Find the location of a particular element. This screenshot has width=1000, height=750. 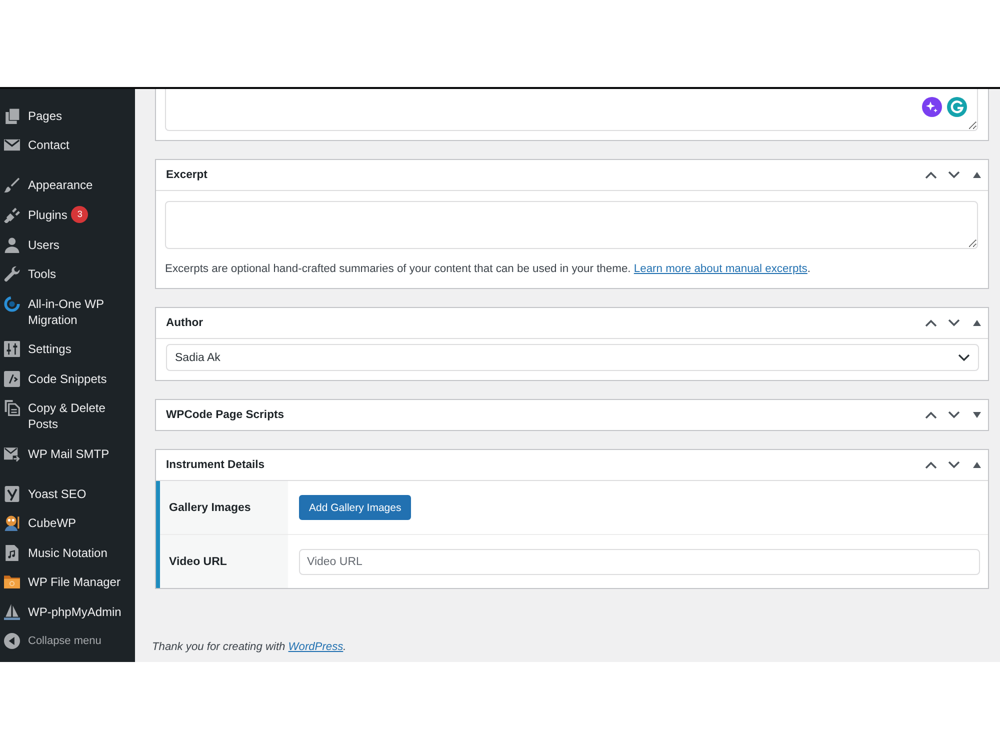

sidebar-item: CubeWP is located at coordinates (67, 523).